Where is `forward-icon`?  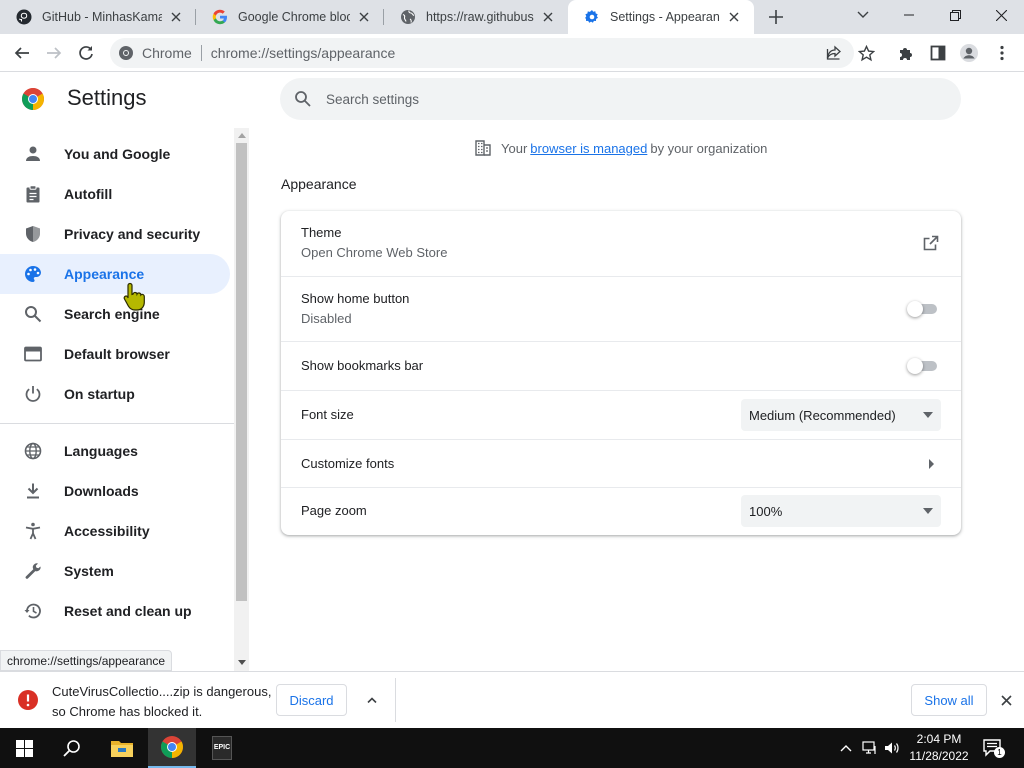
forward-icon is located at coordinates (54, 53).